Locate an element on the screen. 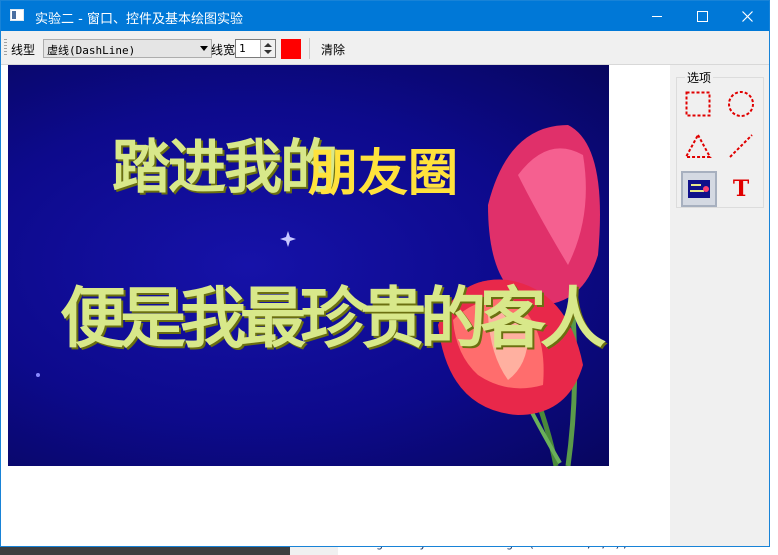  pen-color-button is located at coordinates (291, 49).